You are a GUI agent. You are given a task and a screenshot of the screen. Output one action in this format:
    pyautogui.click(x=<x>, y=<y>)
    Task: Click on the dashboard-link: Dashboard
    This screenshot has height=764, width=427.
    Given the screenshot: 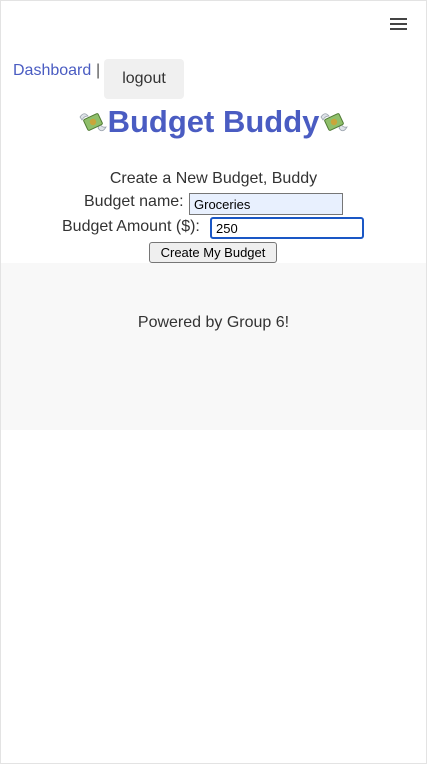 What is the action you would take?
    pyautogui.click(x=52, y=71)
    